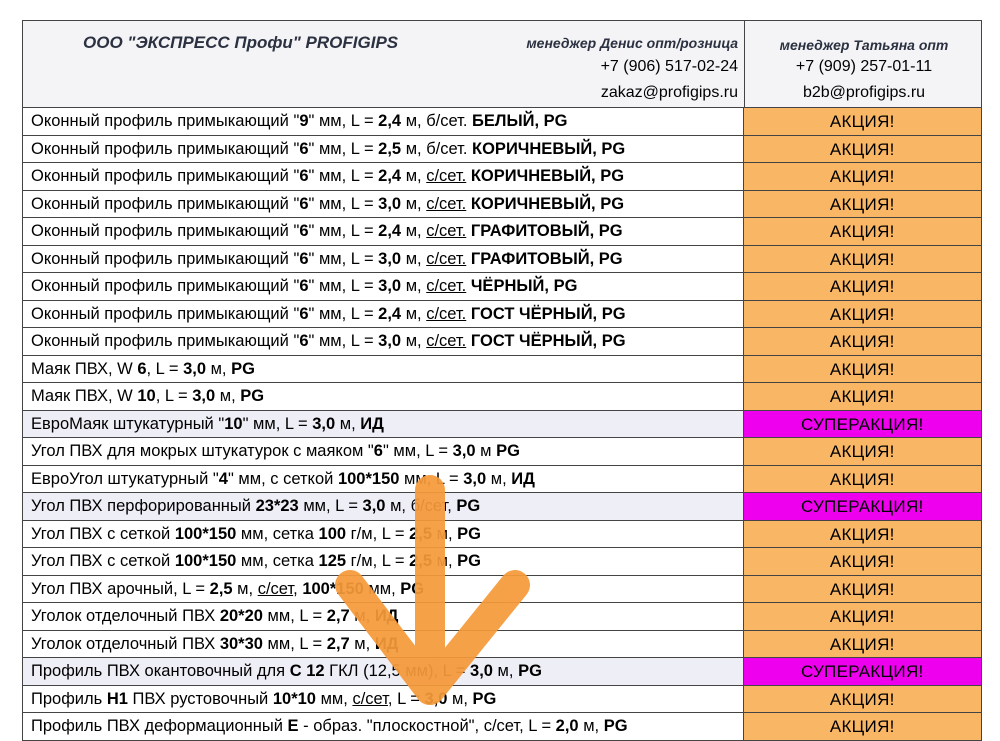 Image resolution: width=1000 pixels, height=741 pixels. I want to click on product-name-part: 9, so click(304, 121).